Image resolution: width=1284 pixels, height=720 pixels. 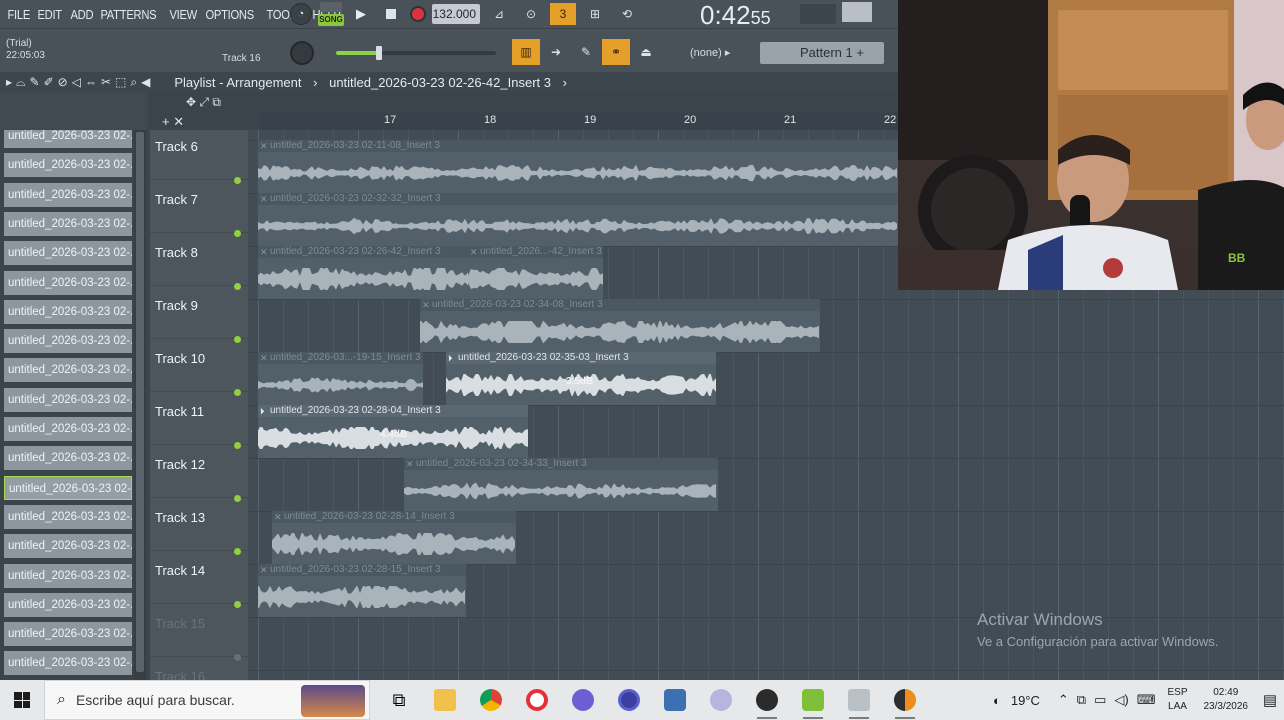 What do you see at coordinates (556, 52) in the screenshot?
I see `piano-roll-icon: ➜` at bounding box center [556, 52].